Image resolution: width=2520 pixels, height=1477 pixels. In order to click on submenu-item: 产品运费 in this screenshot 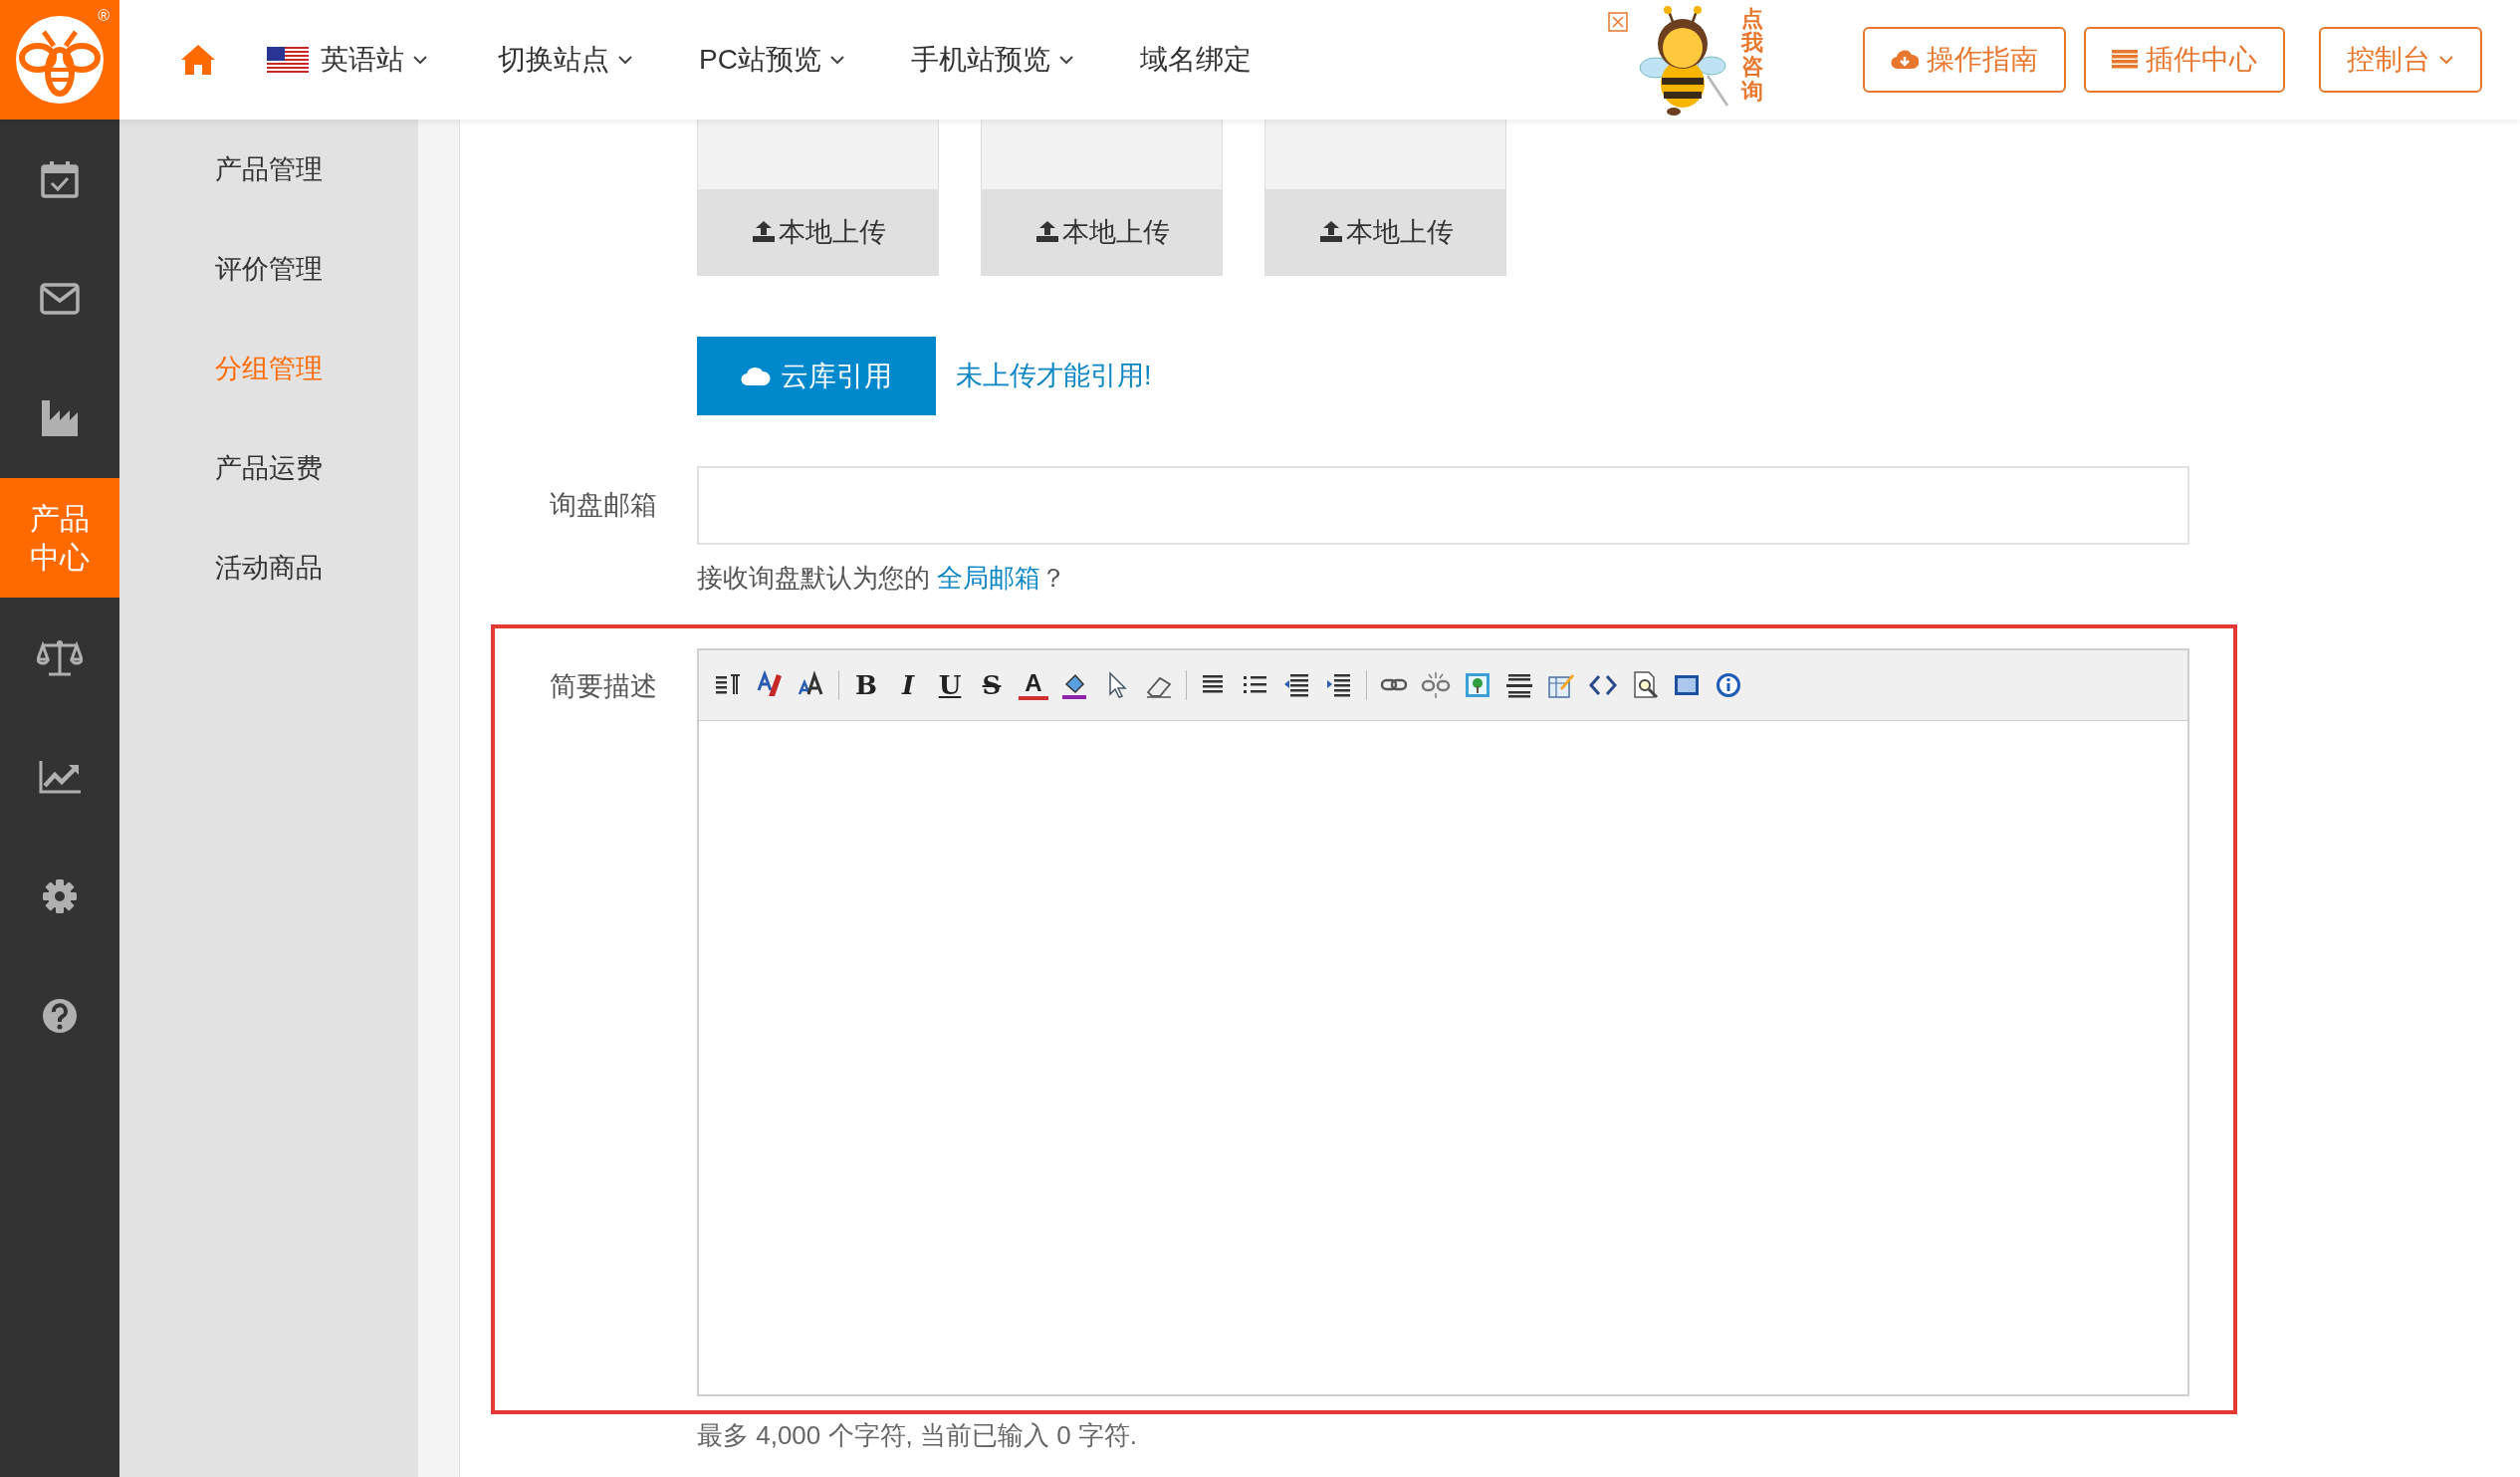, I will do `click(269, 468)`.